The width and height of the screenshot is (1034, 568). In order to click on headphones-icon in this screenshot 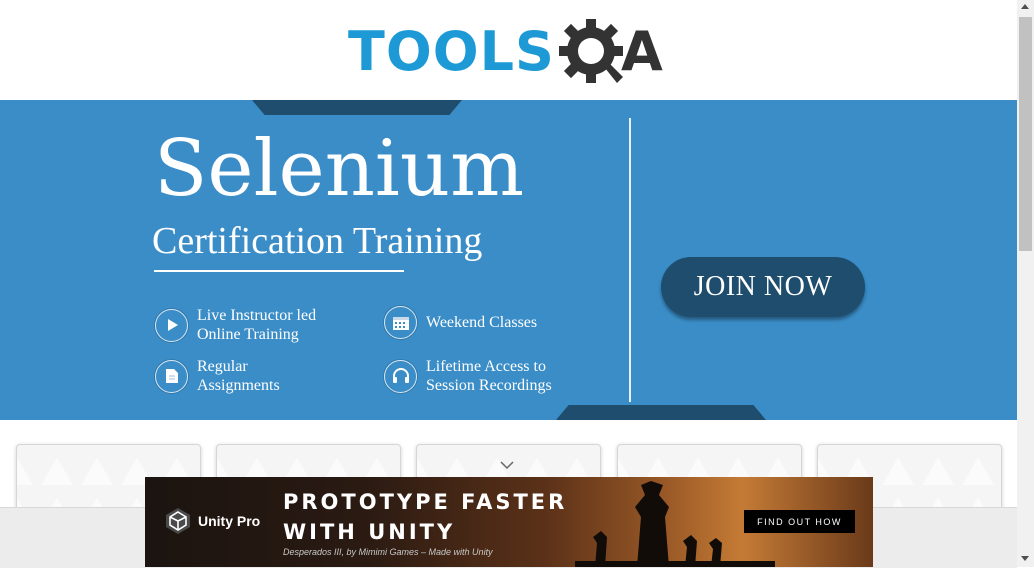, I will do `click(400, 376)`.